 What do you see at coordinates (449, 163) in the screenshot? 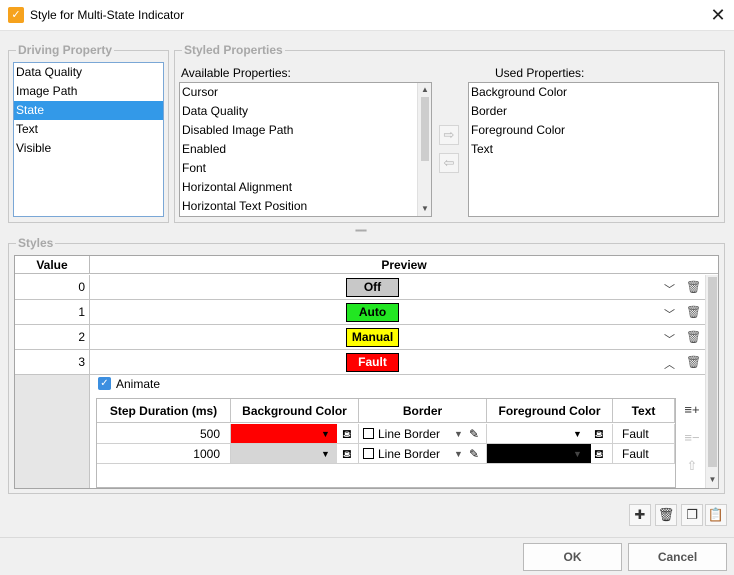
I see `move-left-button: ⇦` at bounding box center [449, 163].